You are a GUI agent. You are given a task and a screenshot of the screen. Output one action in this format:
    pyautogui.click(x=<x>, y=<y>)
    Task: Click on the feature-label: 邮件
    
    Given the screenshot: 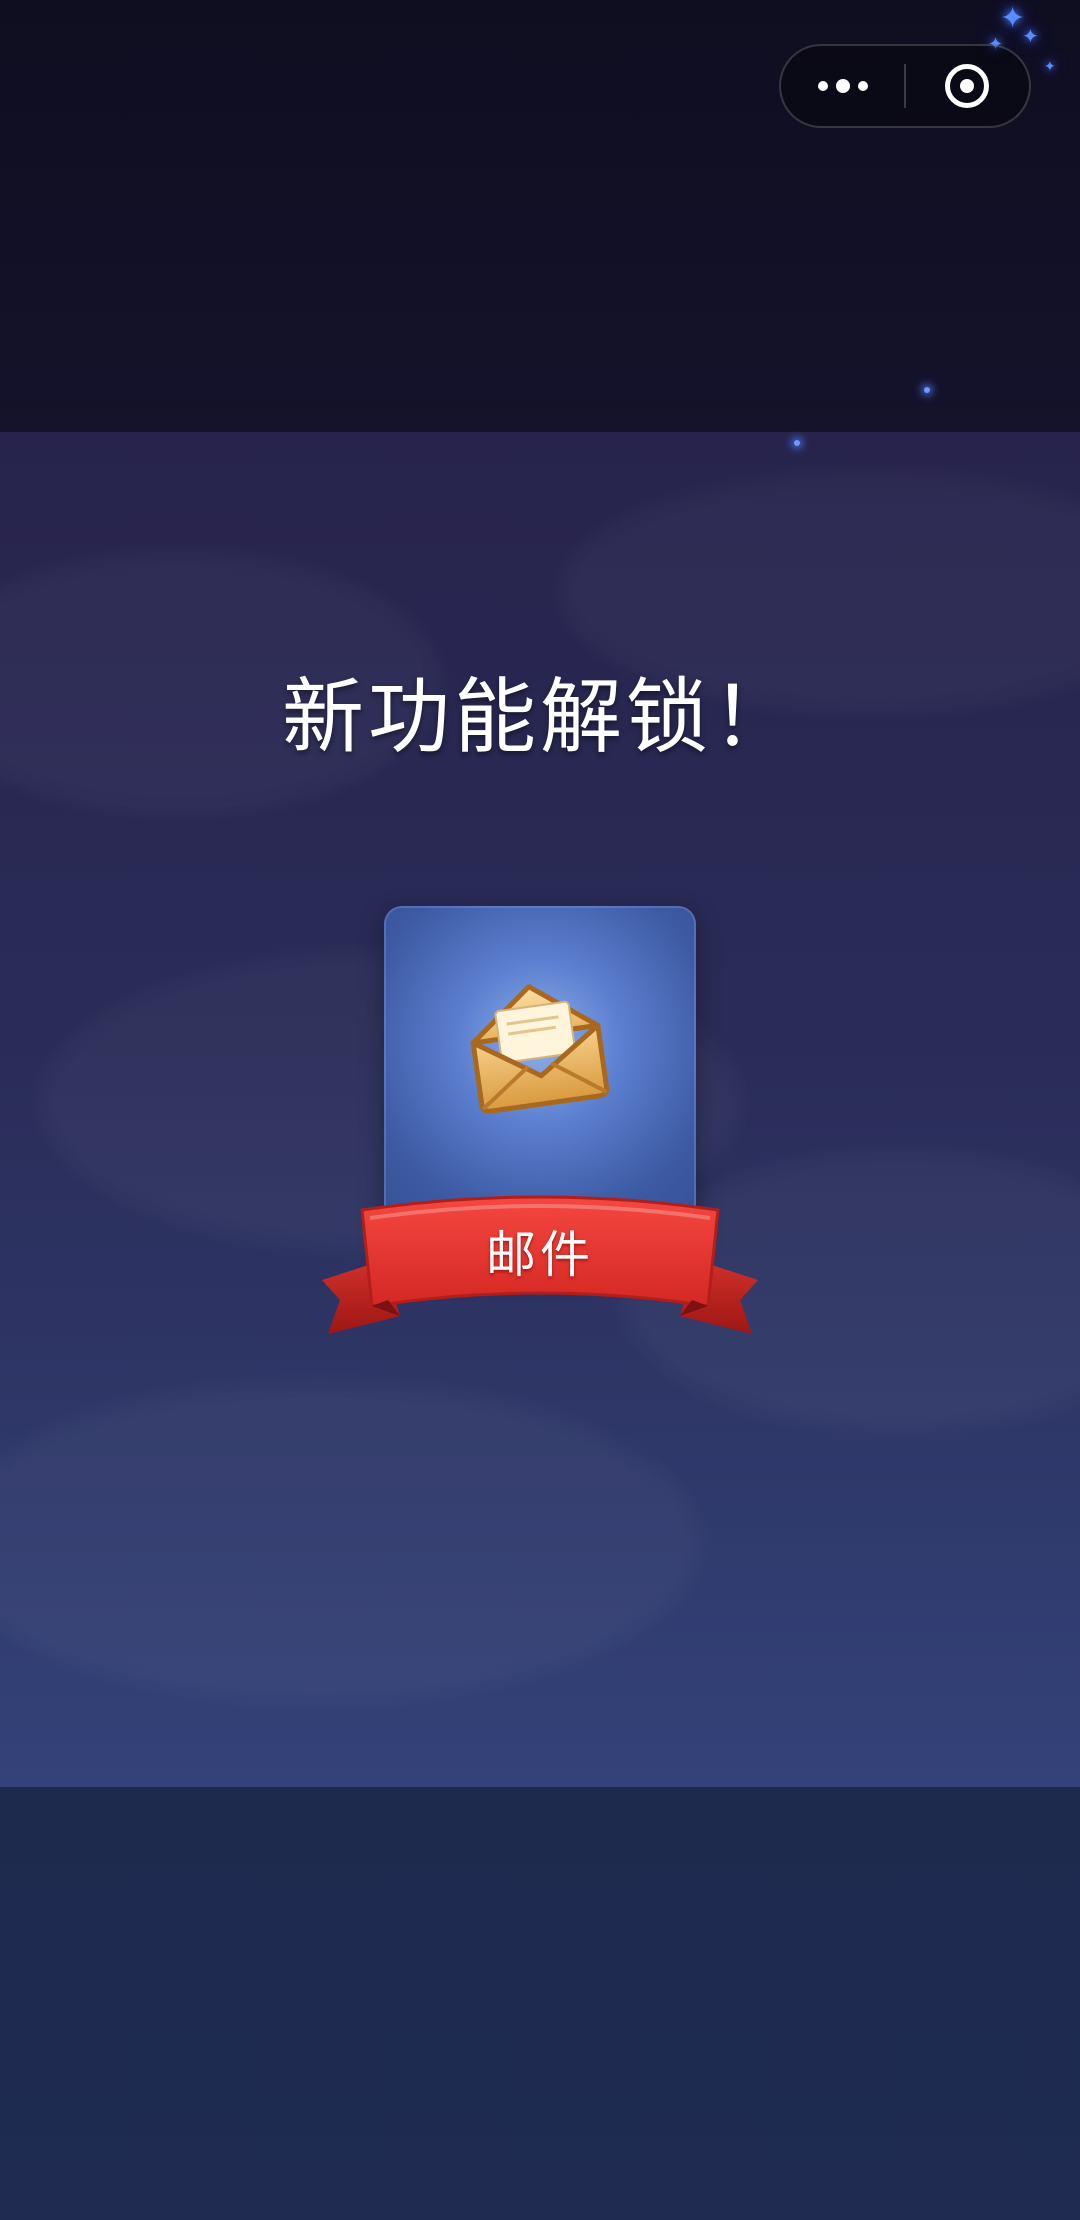 What is the action you would take?
    pyautogui.click(x=540, y=1255)
    